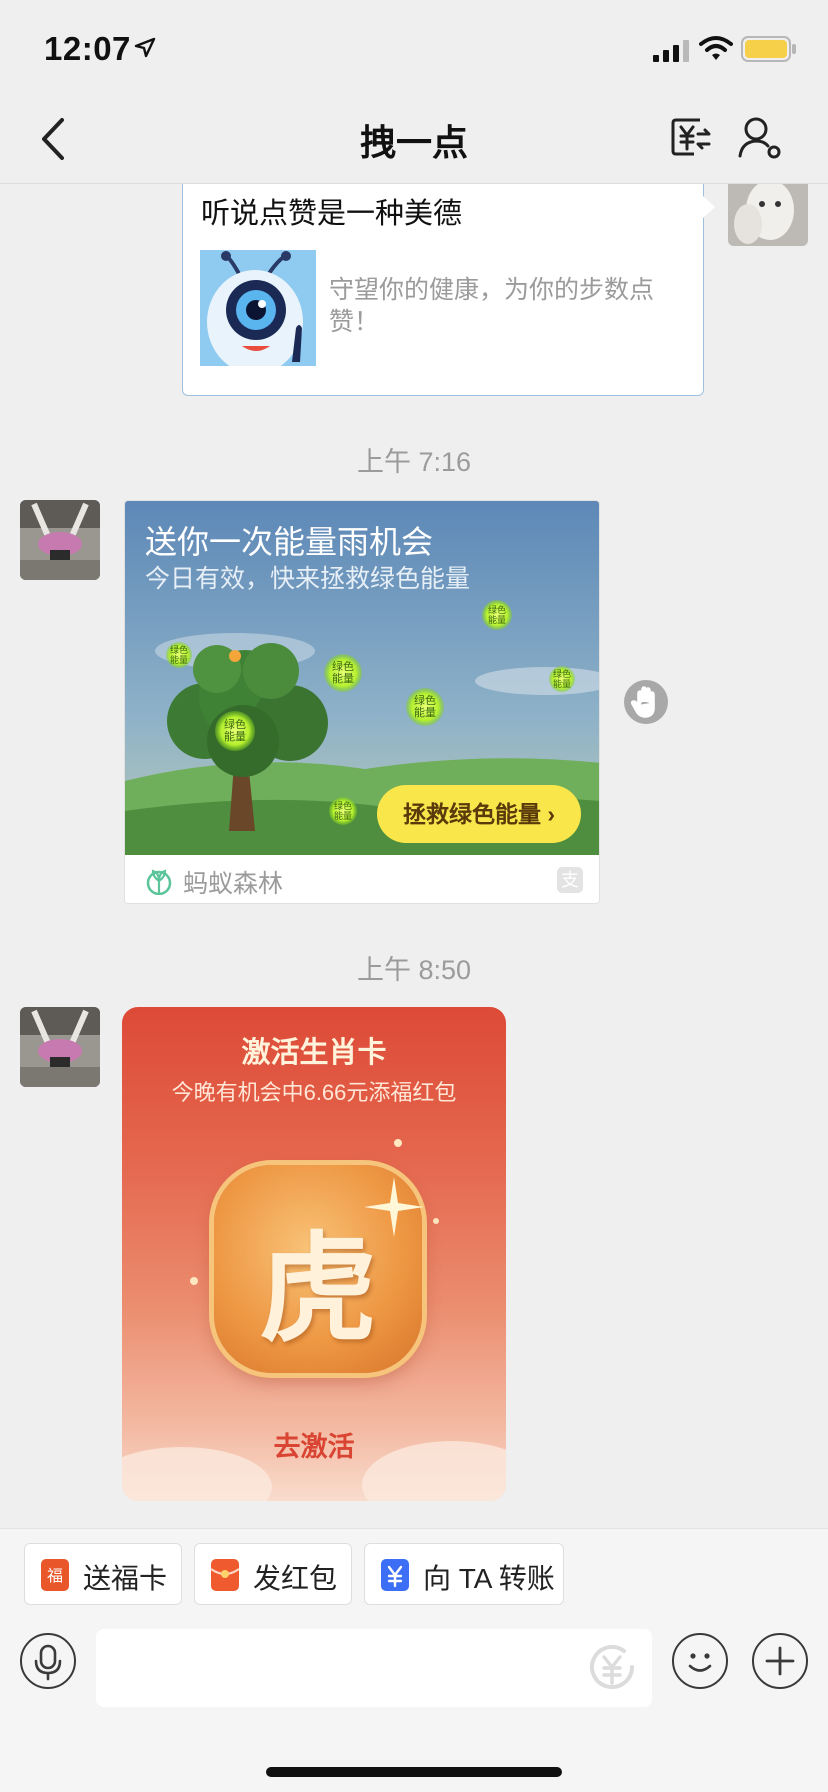 The image size is (828, 1792). What do you see at coordinates (768, 215) in the screenshot?
I see `my-avatar` at bounding box center [768, 215].